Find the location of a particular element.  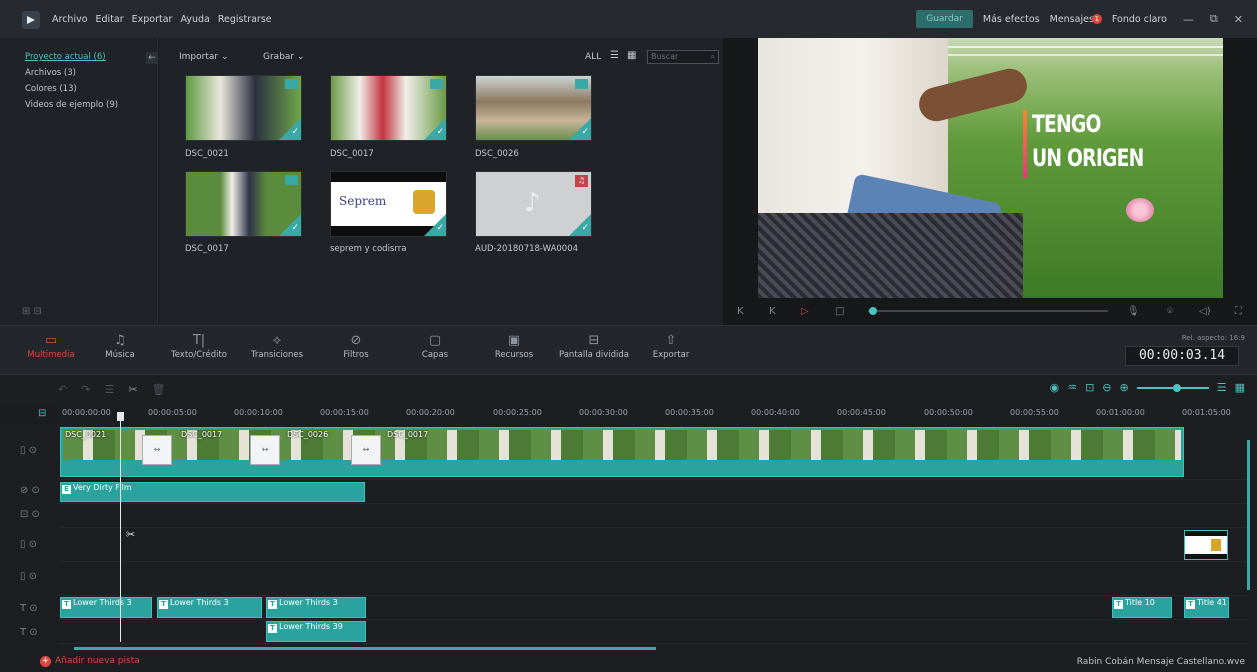

media-thumb-dsc0021 is located at coordinates (243, 108).